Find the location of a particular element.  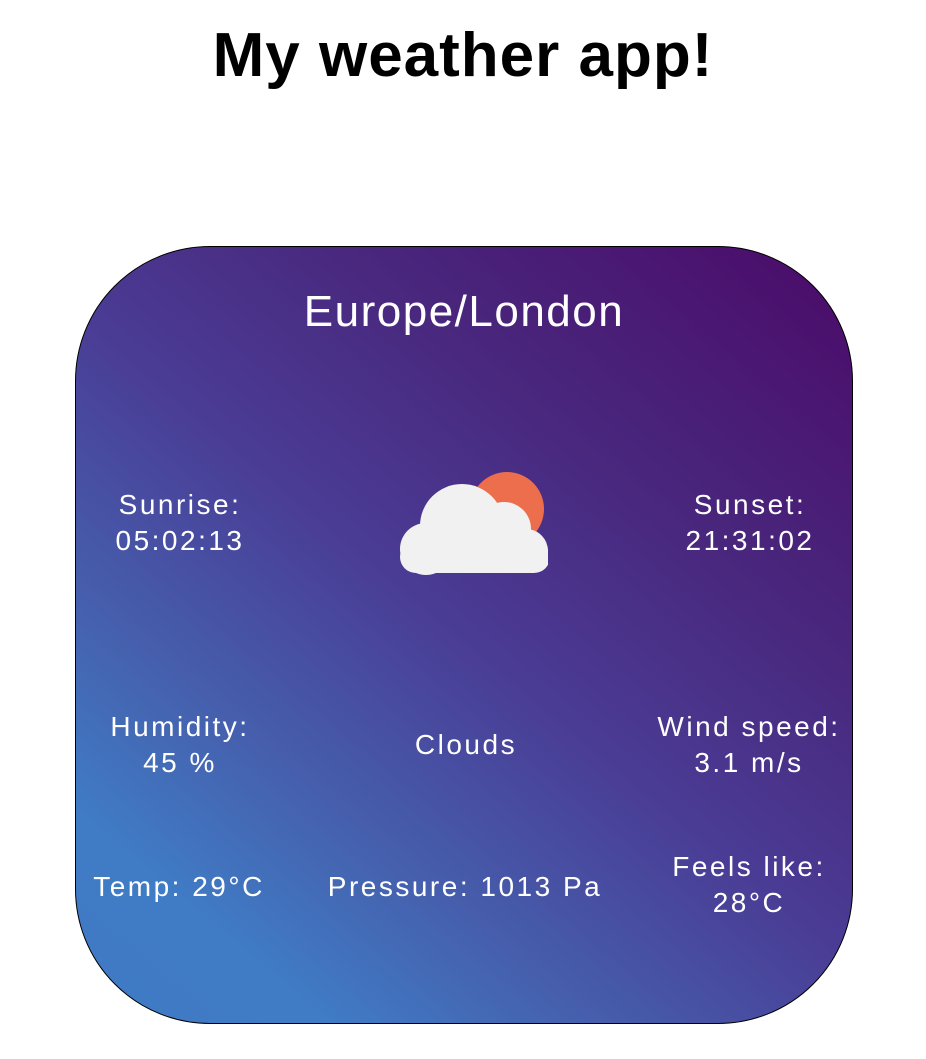

wind-speed-stat: Wind speed: 3.1 m/s is located at coordinates (749, 745).